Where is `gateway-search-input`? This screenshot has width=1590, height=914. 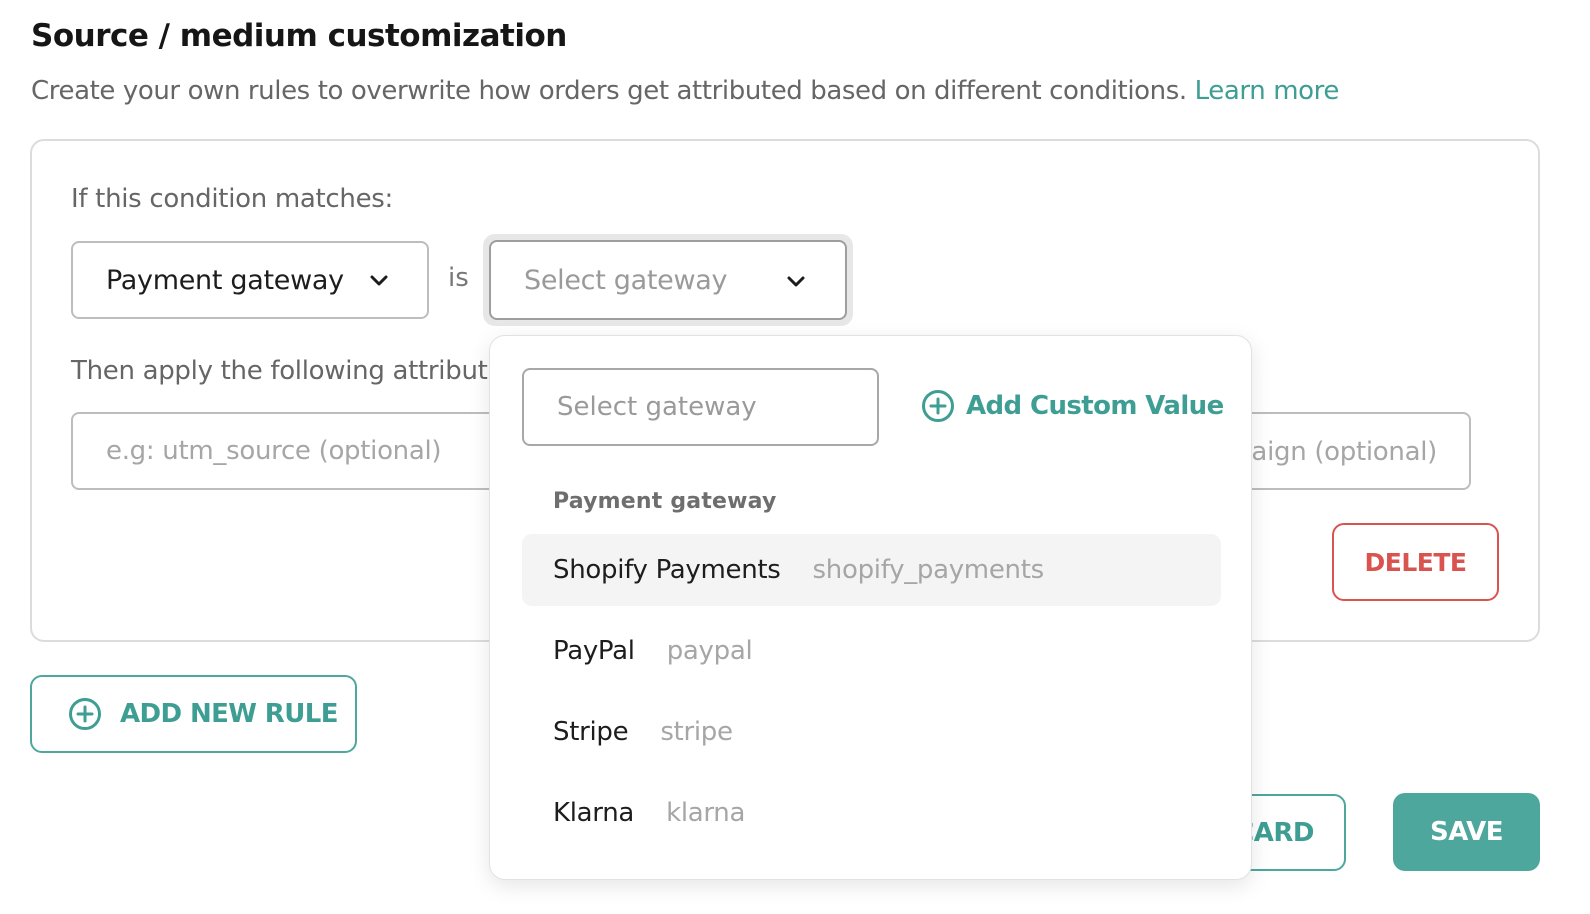 gateway-search-input is located at coordinates (700, 407).